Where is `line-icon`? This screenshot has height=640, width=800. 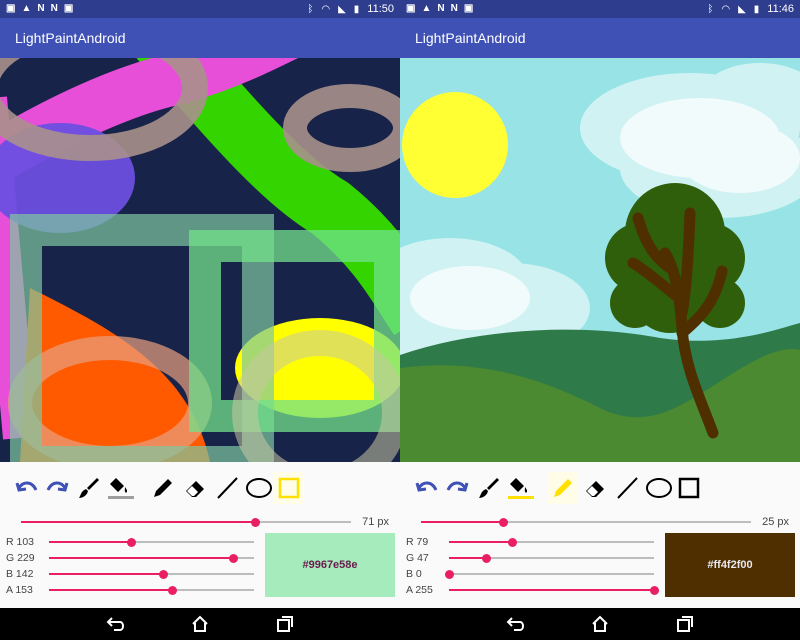
line-icon is located at coordinates (627, 488).